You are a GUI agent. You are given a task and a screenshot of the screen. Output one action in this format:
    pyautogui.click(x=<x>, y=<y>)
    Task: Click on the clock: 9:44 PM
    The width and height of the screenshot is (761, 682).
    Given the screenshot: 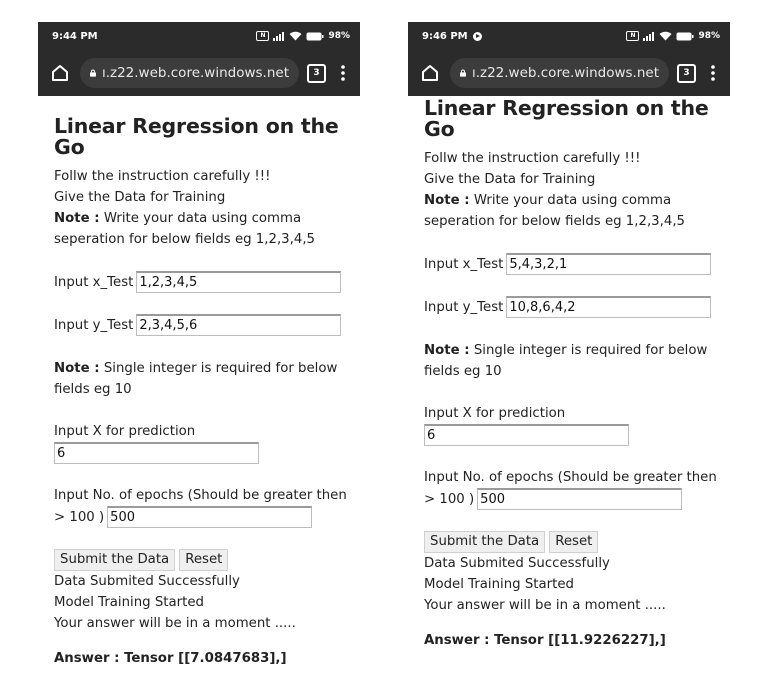 What is the action you would take?
    pyautogui.click(x=75, y=36)
    